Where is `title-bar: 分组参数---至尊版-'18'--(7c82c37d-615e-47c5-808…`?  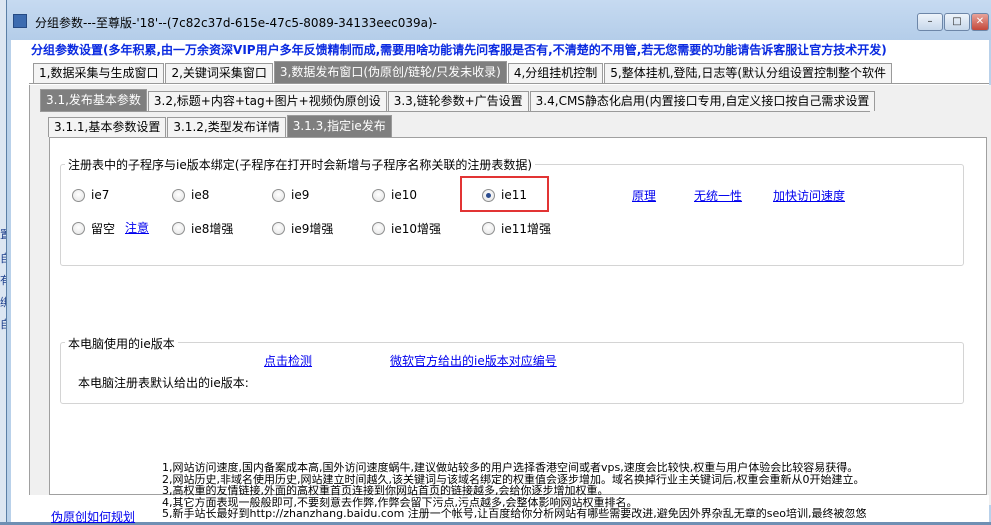 title-bar: 分组参数---至尊版-'18'--(7c82c37d-615e-47c5-808… is located at coordinates (499, 20).